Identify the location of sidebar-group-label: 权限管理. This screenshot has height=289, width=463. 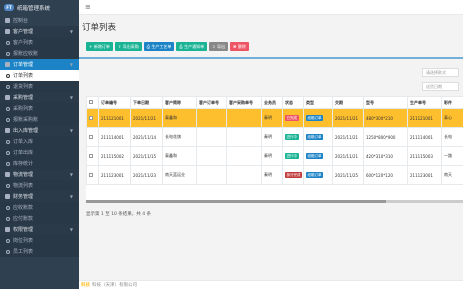
(23, 230).